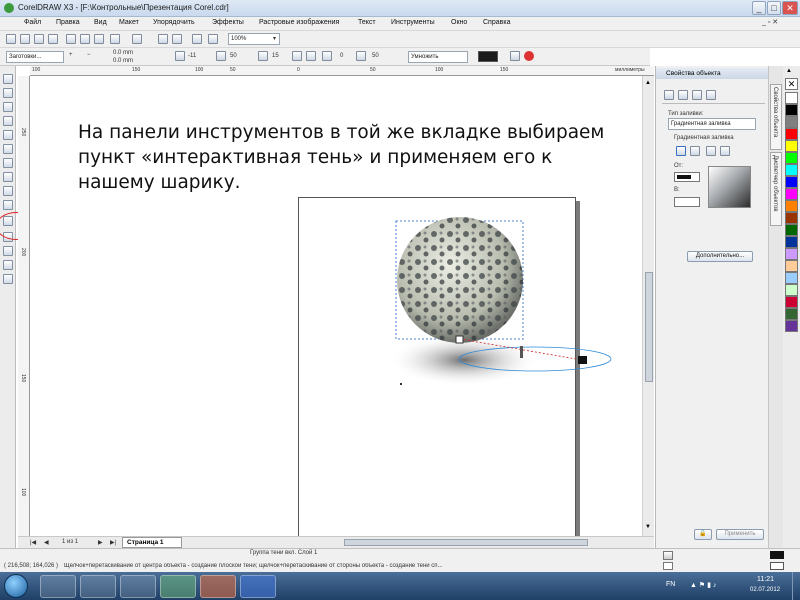 The width and height of the screenshot is (800, 600). I want to click on maximize-button: □, so click(774, 8).